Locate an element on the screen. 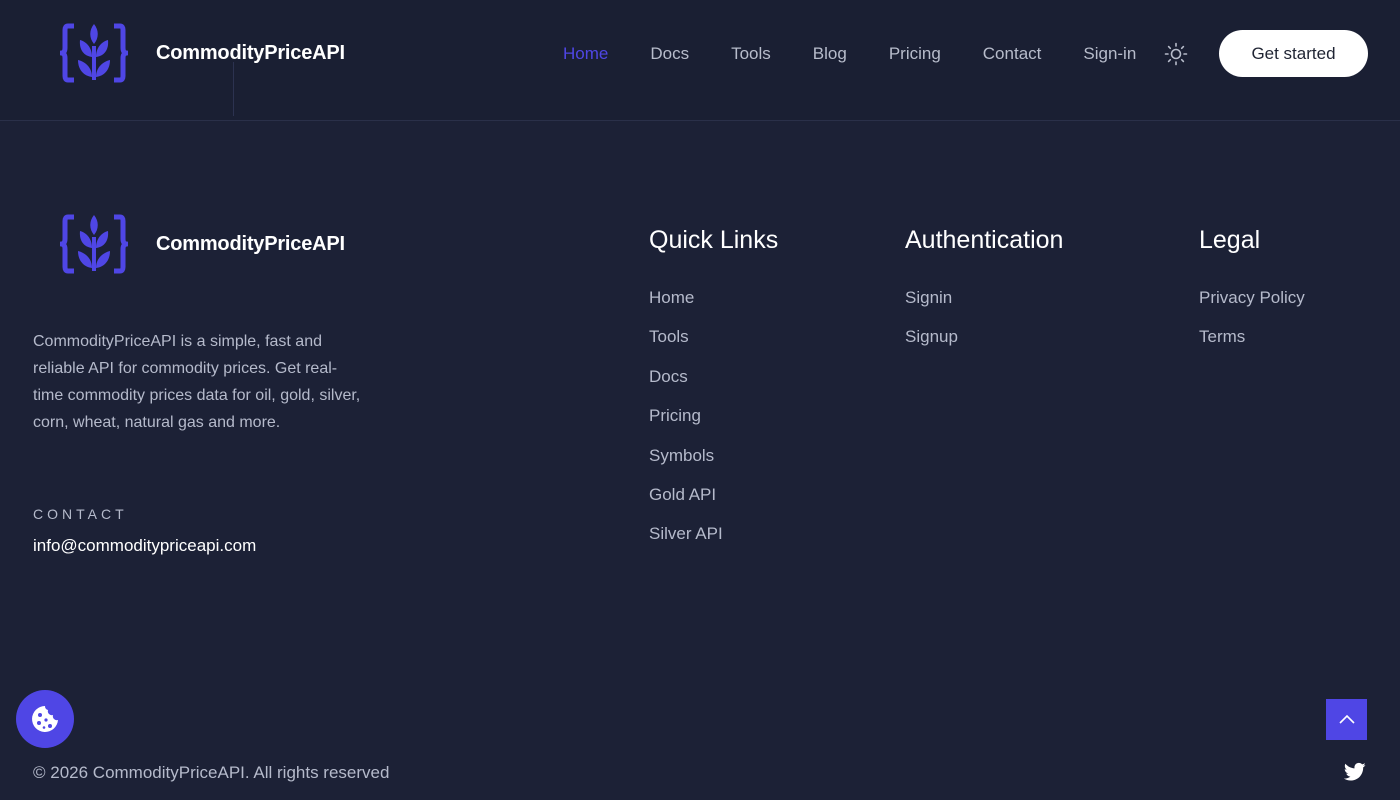 Image resolution: width=1400 pixels, height=800 pixels. authentication-heading: Authentication is located at coordinates (984, 240).